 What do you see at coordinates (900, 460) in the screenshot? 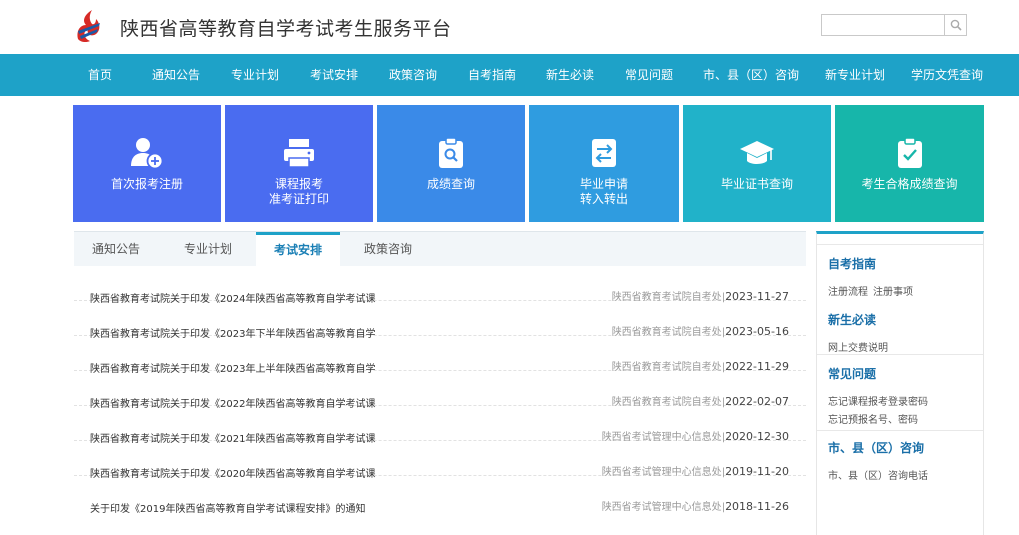
I see `sidebar-section-county: 市、县（区）咨询 市、县（区）咨询电话` at bounding box center [900, 460].